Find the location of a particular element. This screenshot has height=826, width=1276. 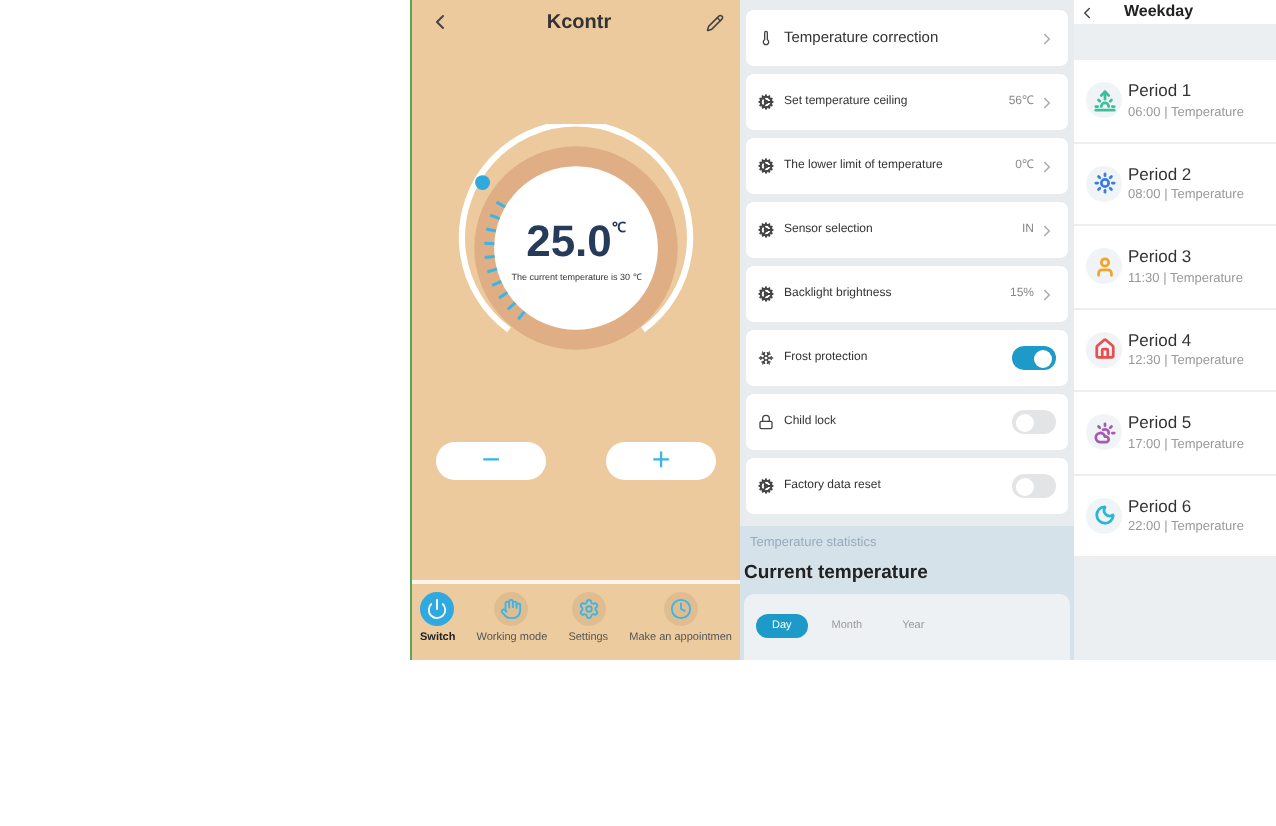

snow-icon is located at coordinates (766, 358).